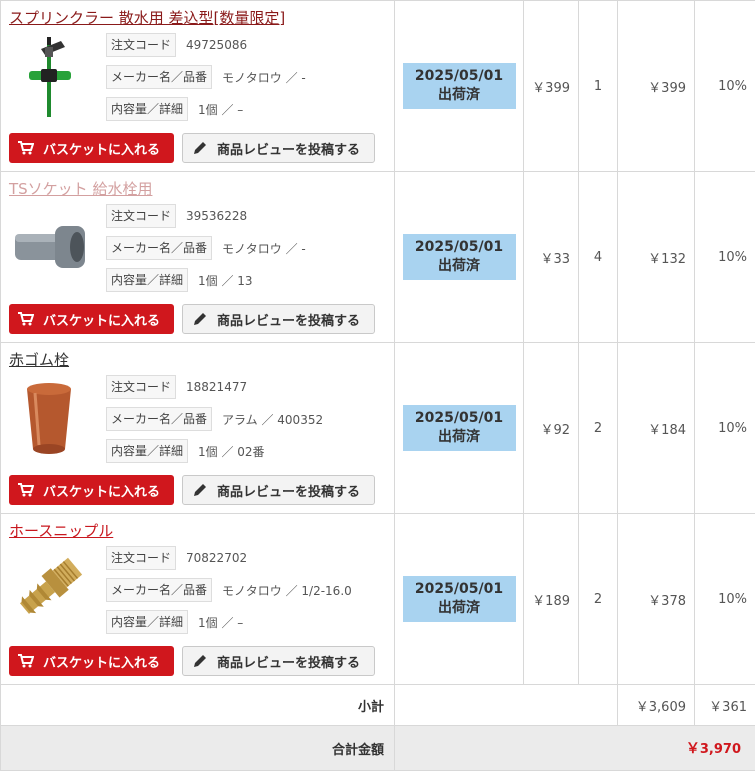 The width and height of the screenshot is (755, 778). I want to click on product-title-link: 赤ゴム栓, so click(39, 359).